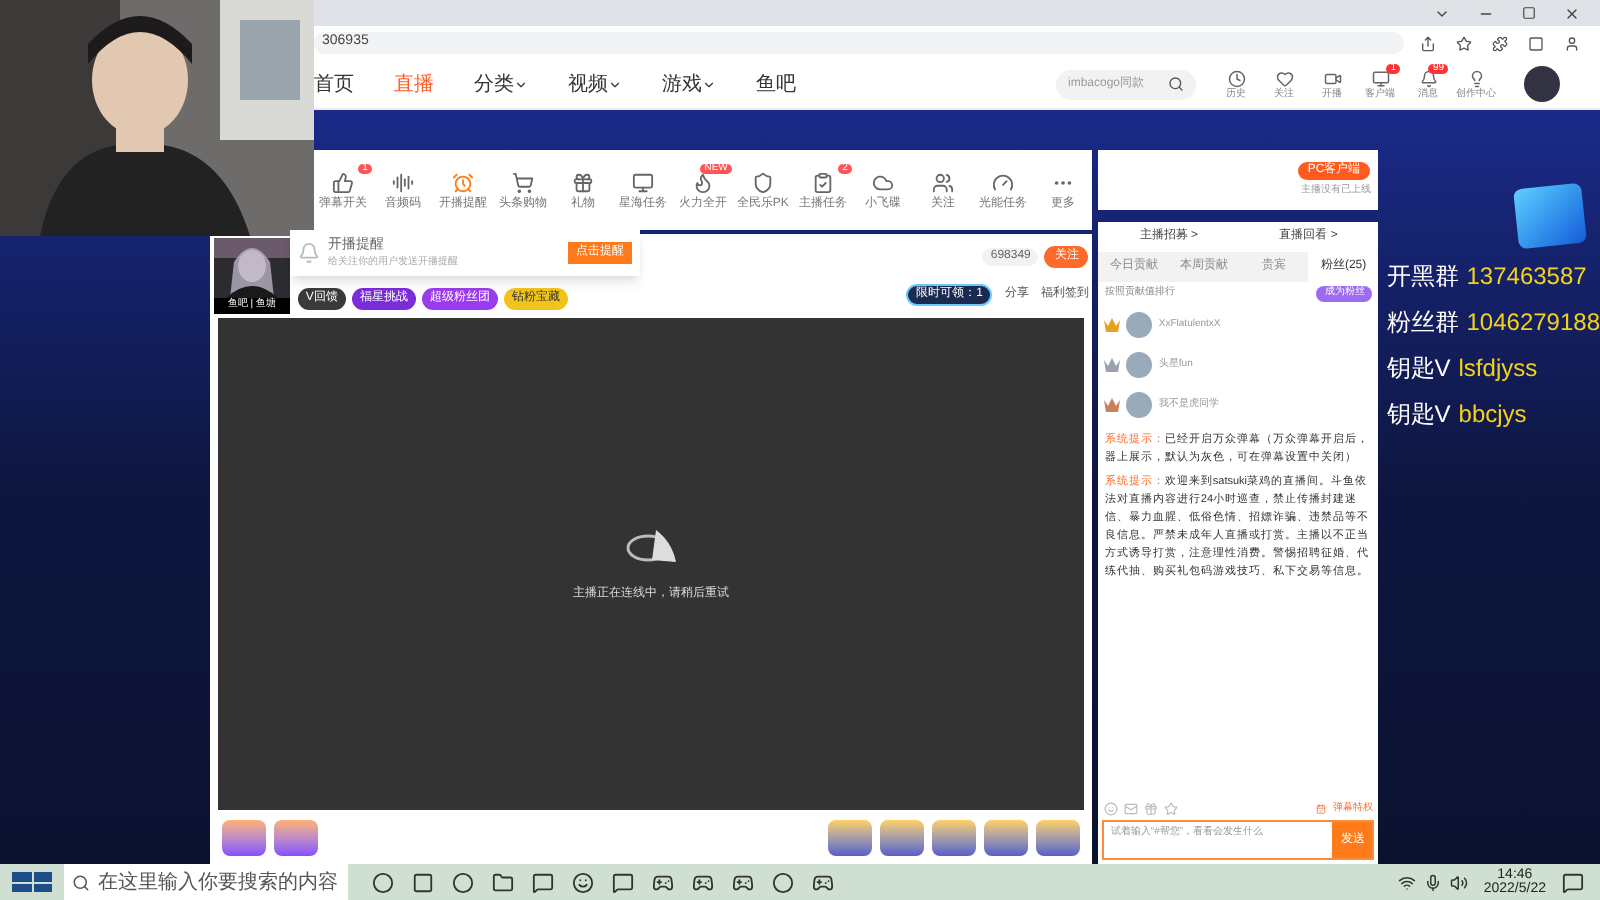 Image resolution: width=1600 pixels, height=900 pixels. I want to click on bell-icon, so click(308, 253).